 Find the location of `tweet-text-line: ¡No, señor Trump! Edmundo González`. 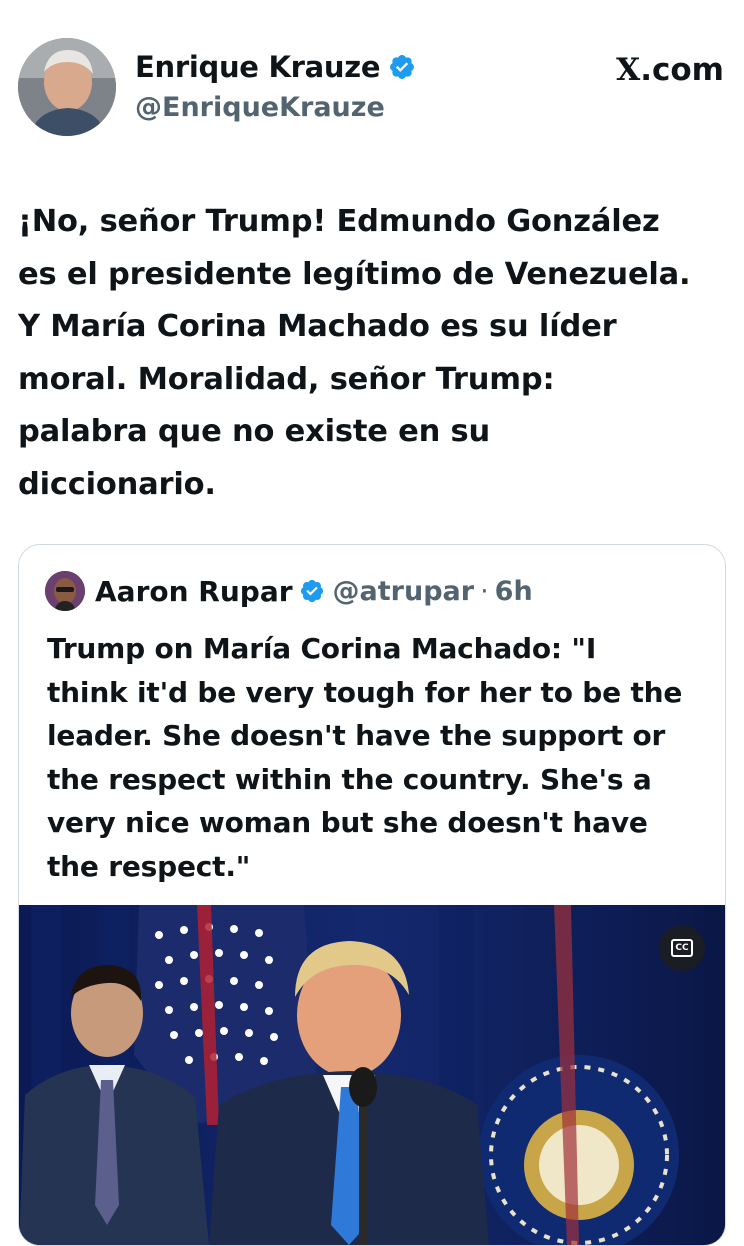

tweet-text-line: ¡No, señor Trump! Edmundo González is located at coordinates (339, 221).